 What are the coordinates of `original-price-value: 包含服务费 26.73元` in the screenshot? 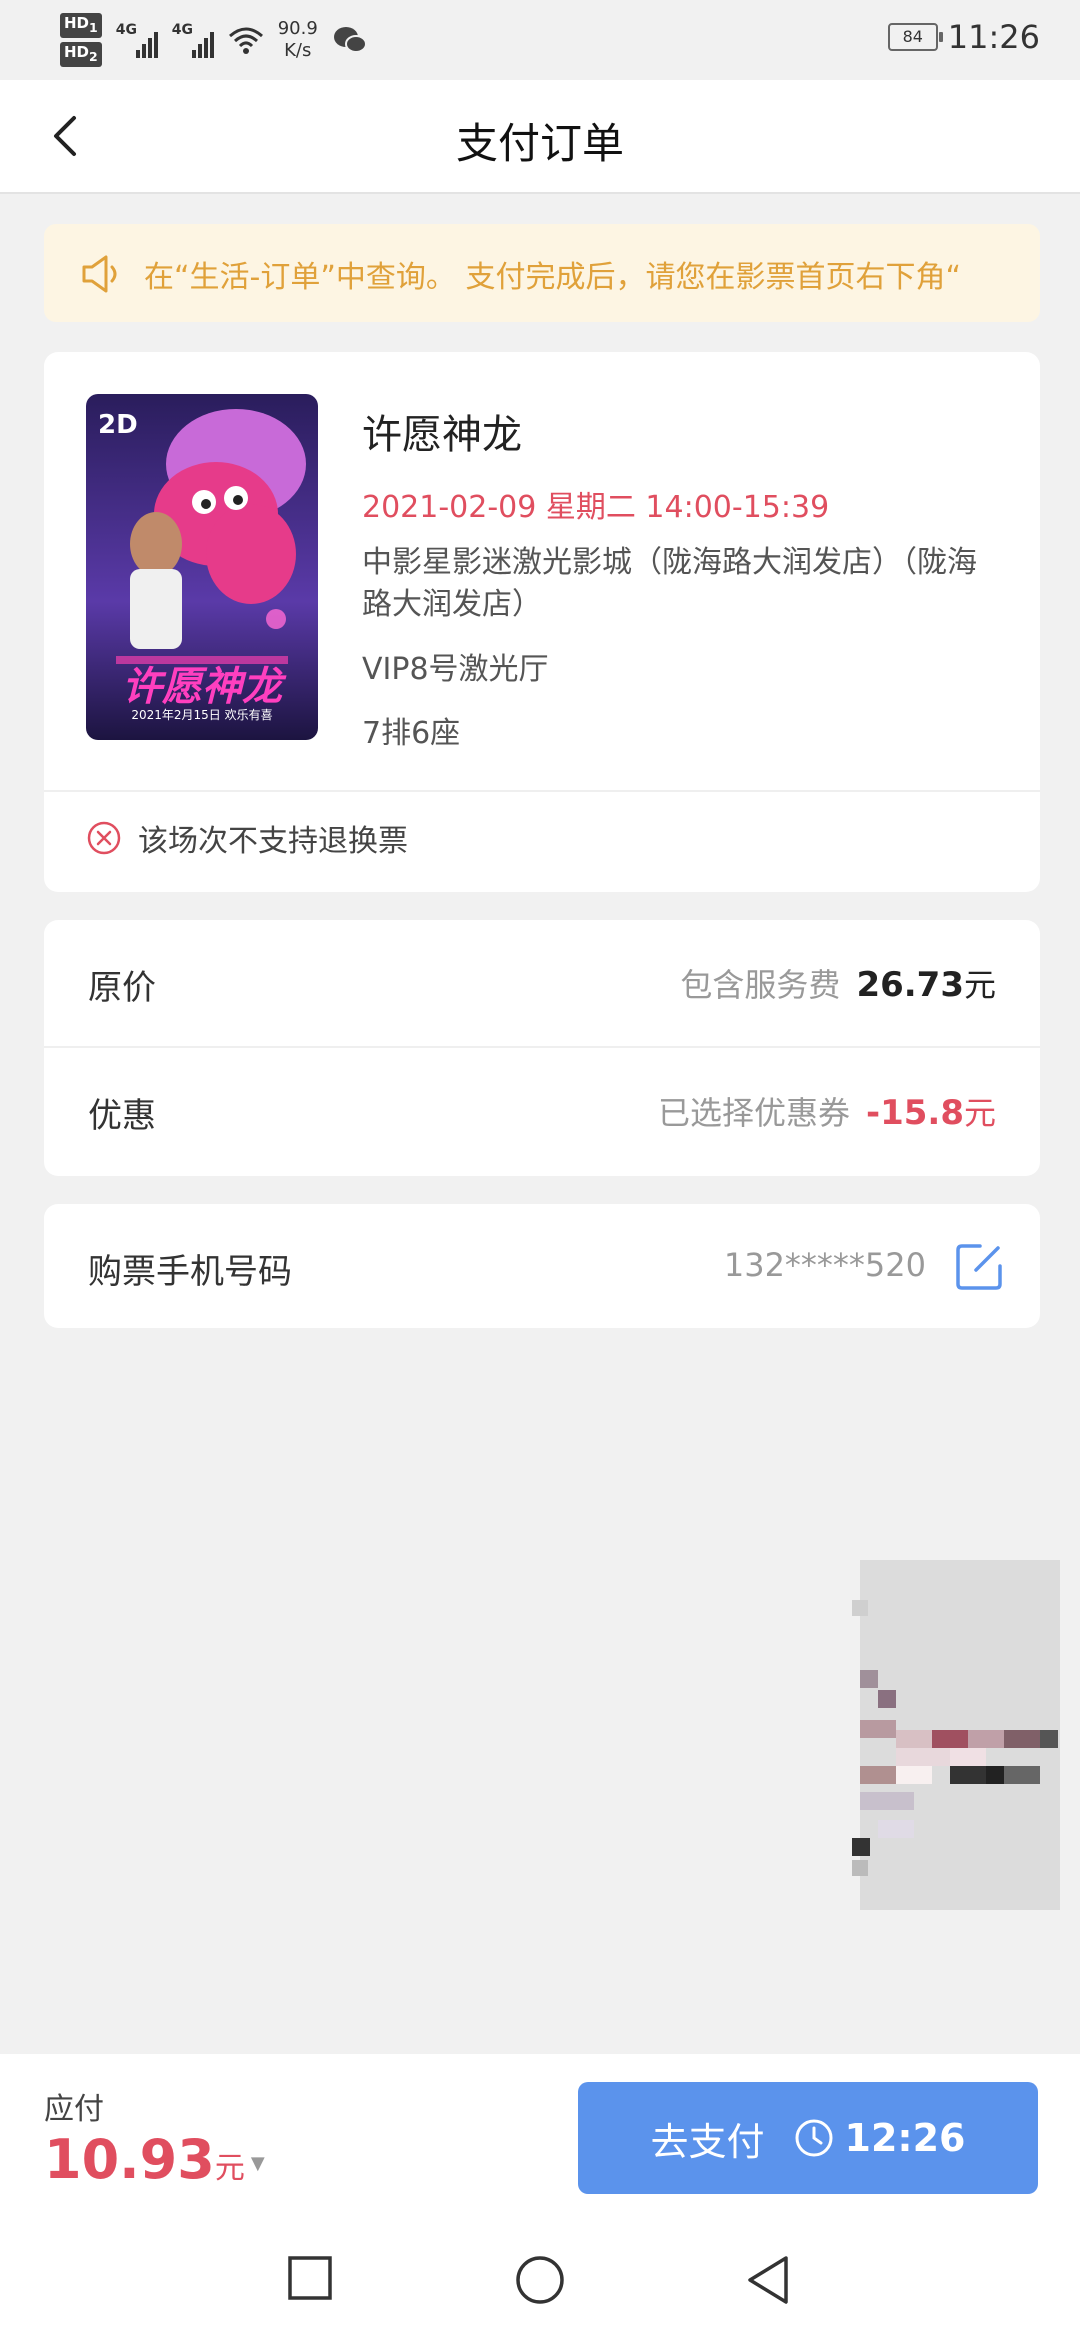 It's located at (838, 983).